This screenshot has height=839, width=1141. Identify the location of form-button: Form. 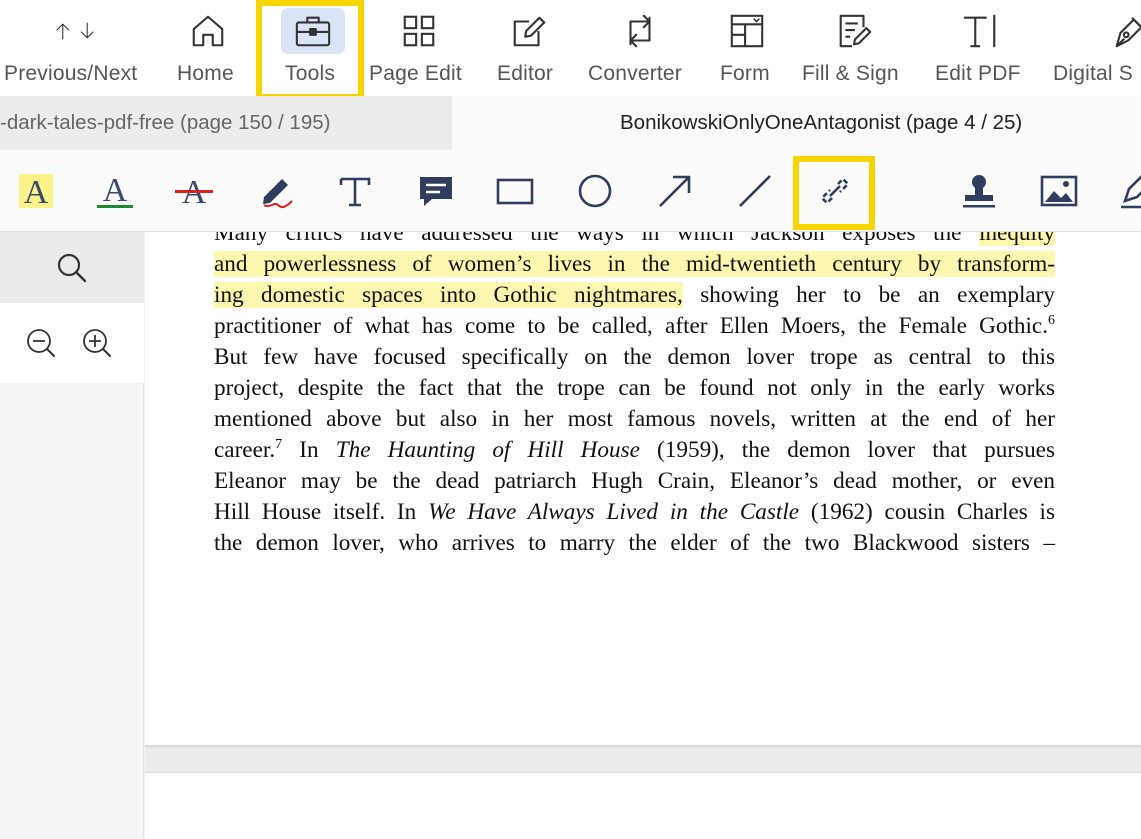
(747, 48).